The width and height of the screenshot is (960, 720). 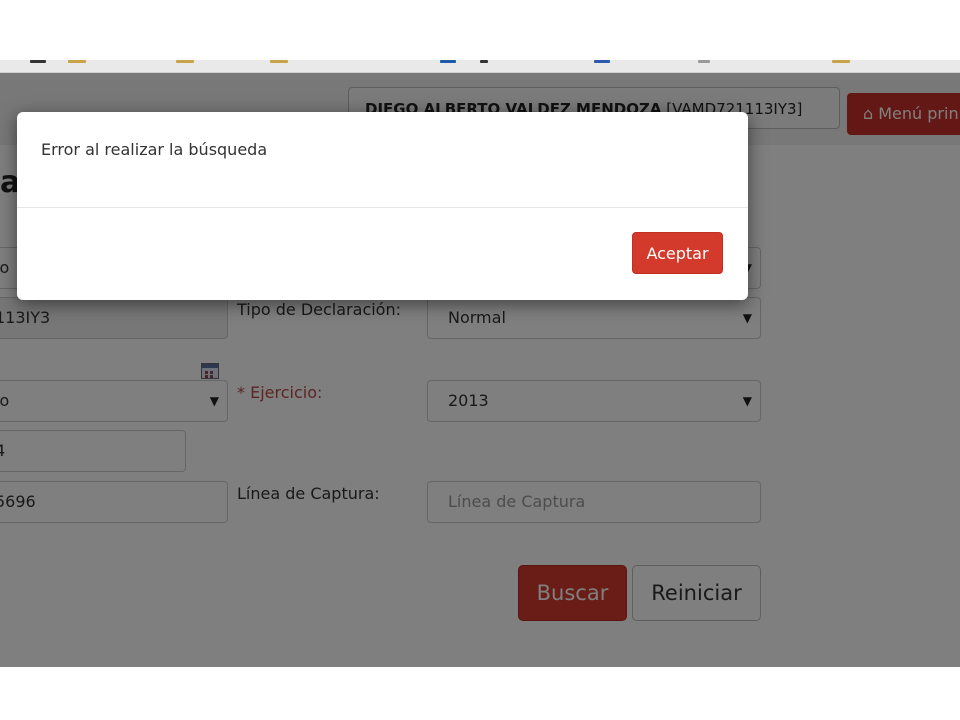 What do you see at coordinates (704, 61) in the screenshot?
I see `bookmark-page-icon` at bounding box center [704, 61].